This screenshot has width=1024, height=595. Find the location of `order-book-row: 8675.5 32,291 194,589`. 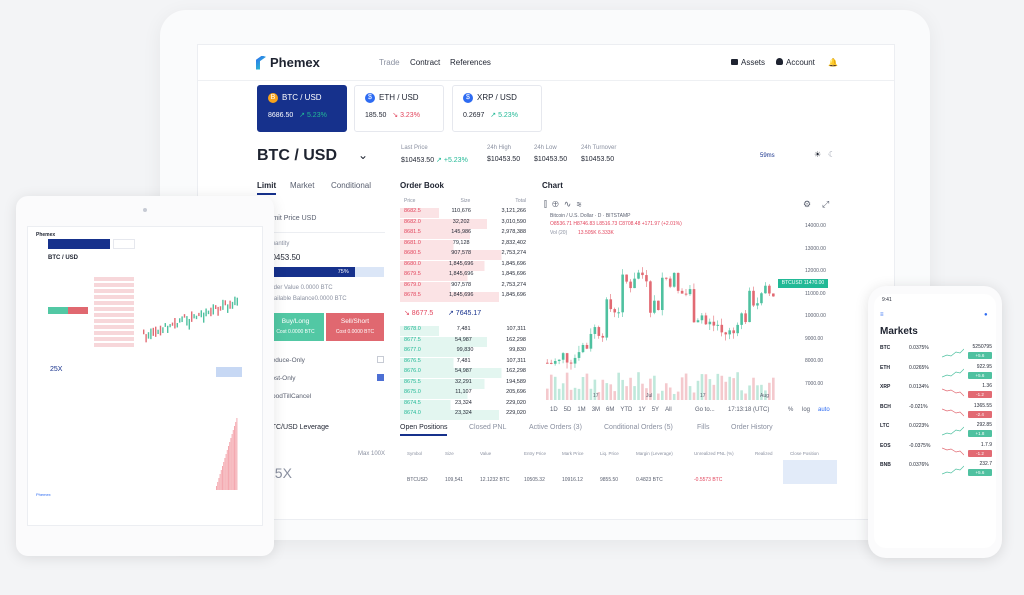

order-book-row: 8675.5 32,291 194,589 is located at coordinates (465, 383).